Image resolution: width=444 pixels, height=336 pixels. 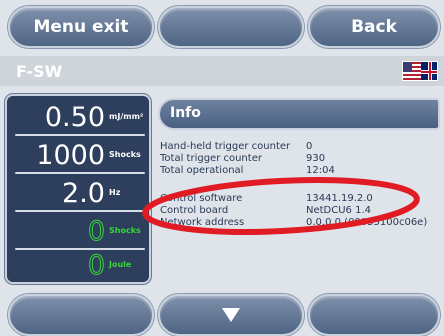 I want to click on shocks-row: 1000 Shocks, so click(x=80, y=156).